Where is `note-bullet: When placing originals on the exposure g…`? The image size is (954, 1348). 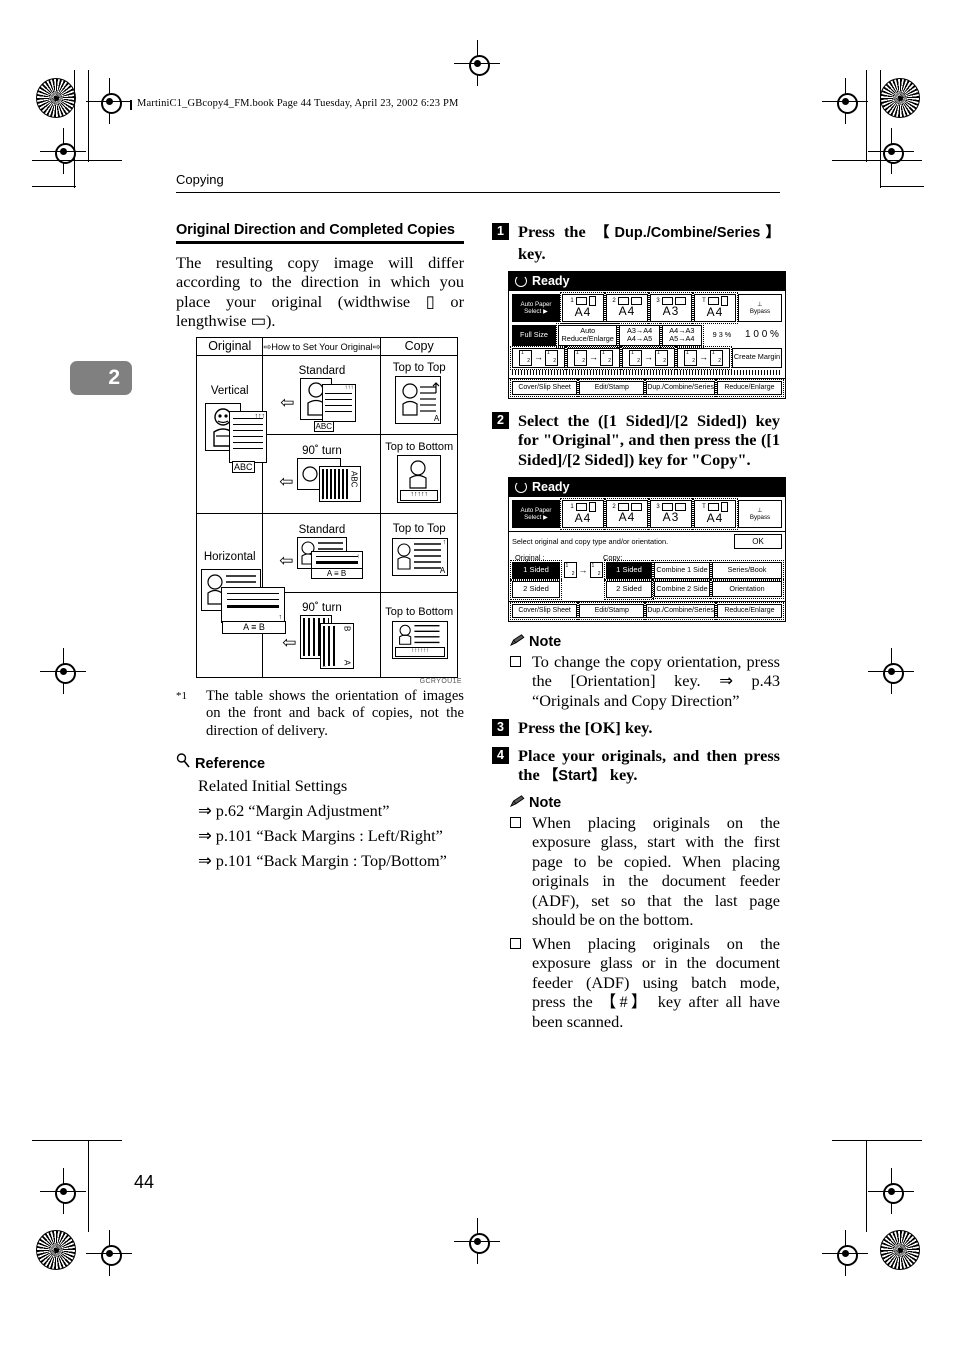
note-bullet: When placing originals on the exposure g… is located at coordinates (645, 871).